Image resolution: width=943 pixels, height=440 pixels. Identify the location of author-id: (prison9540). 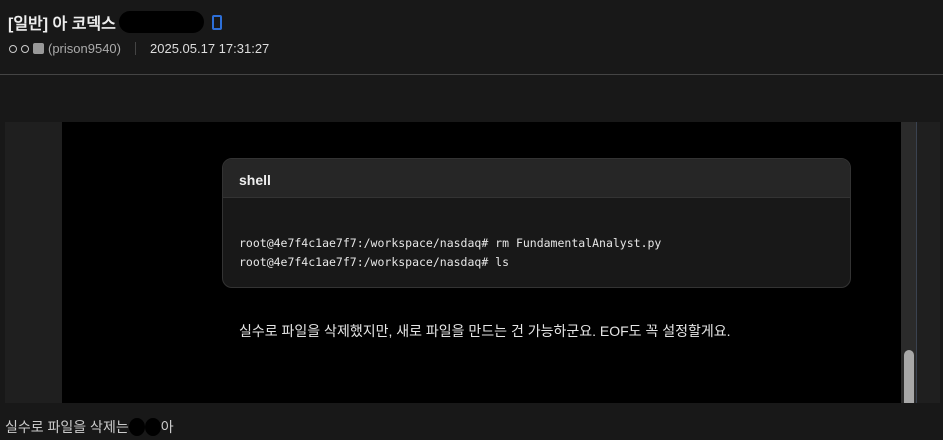
(84, 48).